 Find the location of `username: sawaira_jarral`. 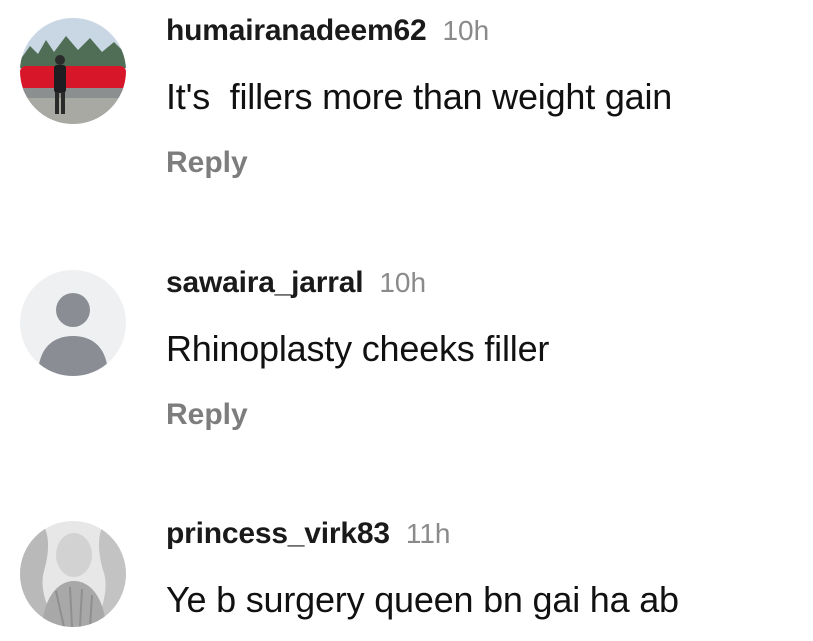

username: sawaira_jarral is located at coordinates (265, 283).